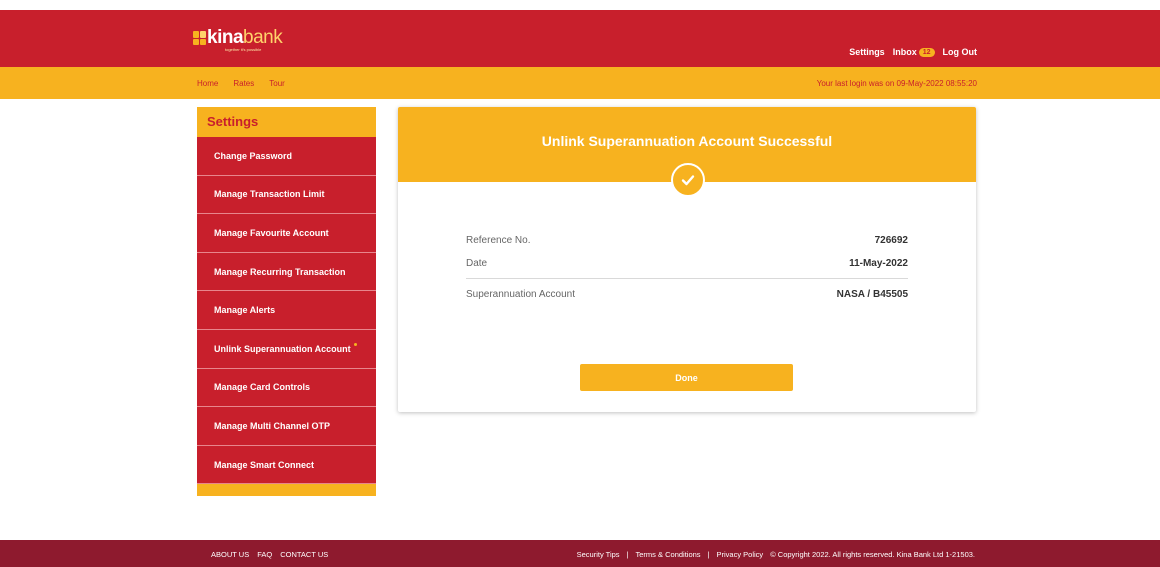  What do you see at coordinates (280, 271) in the screenshot?
I see `sidebar-item-label: Manage Recurring Transaction` at bounding box center [280, 271].